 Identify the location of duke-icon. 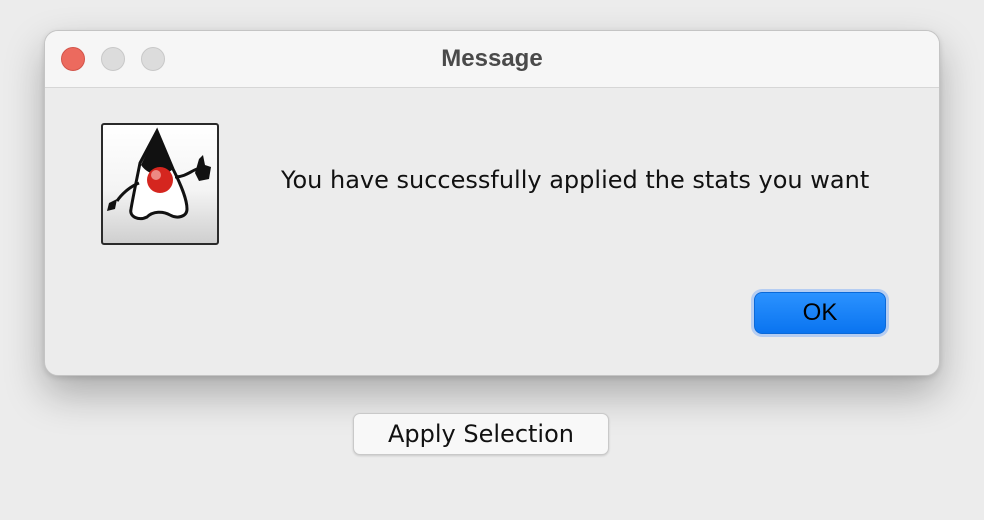
(160, 184).